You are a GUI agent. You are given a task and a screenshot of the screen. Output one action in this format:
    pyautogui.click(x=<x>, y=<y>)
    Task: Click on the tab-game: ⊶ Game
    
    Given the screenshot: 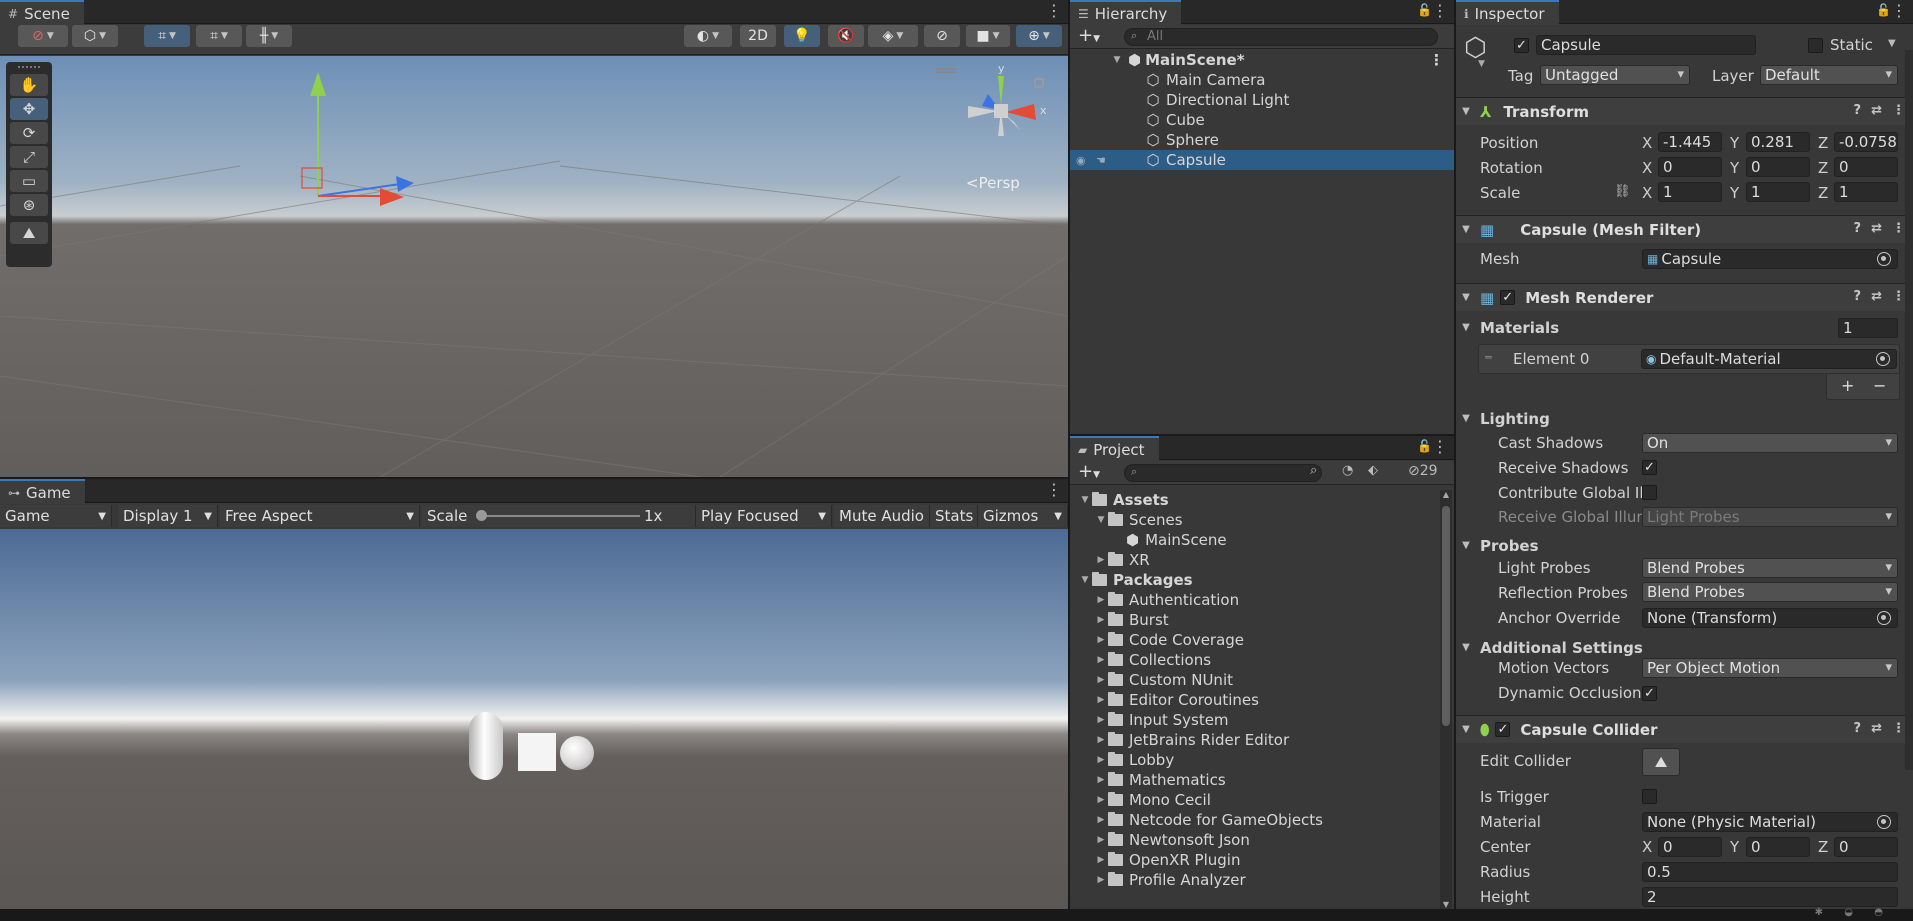 What is the action you would take?
    pyautogui.click(x=42, y=491)
    